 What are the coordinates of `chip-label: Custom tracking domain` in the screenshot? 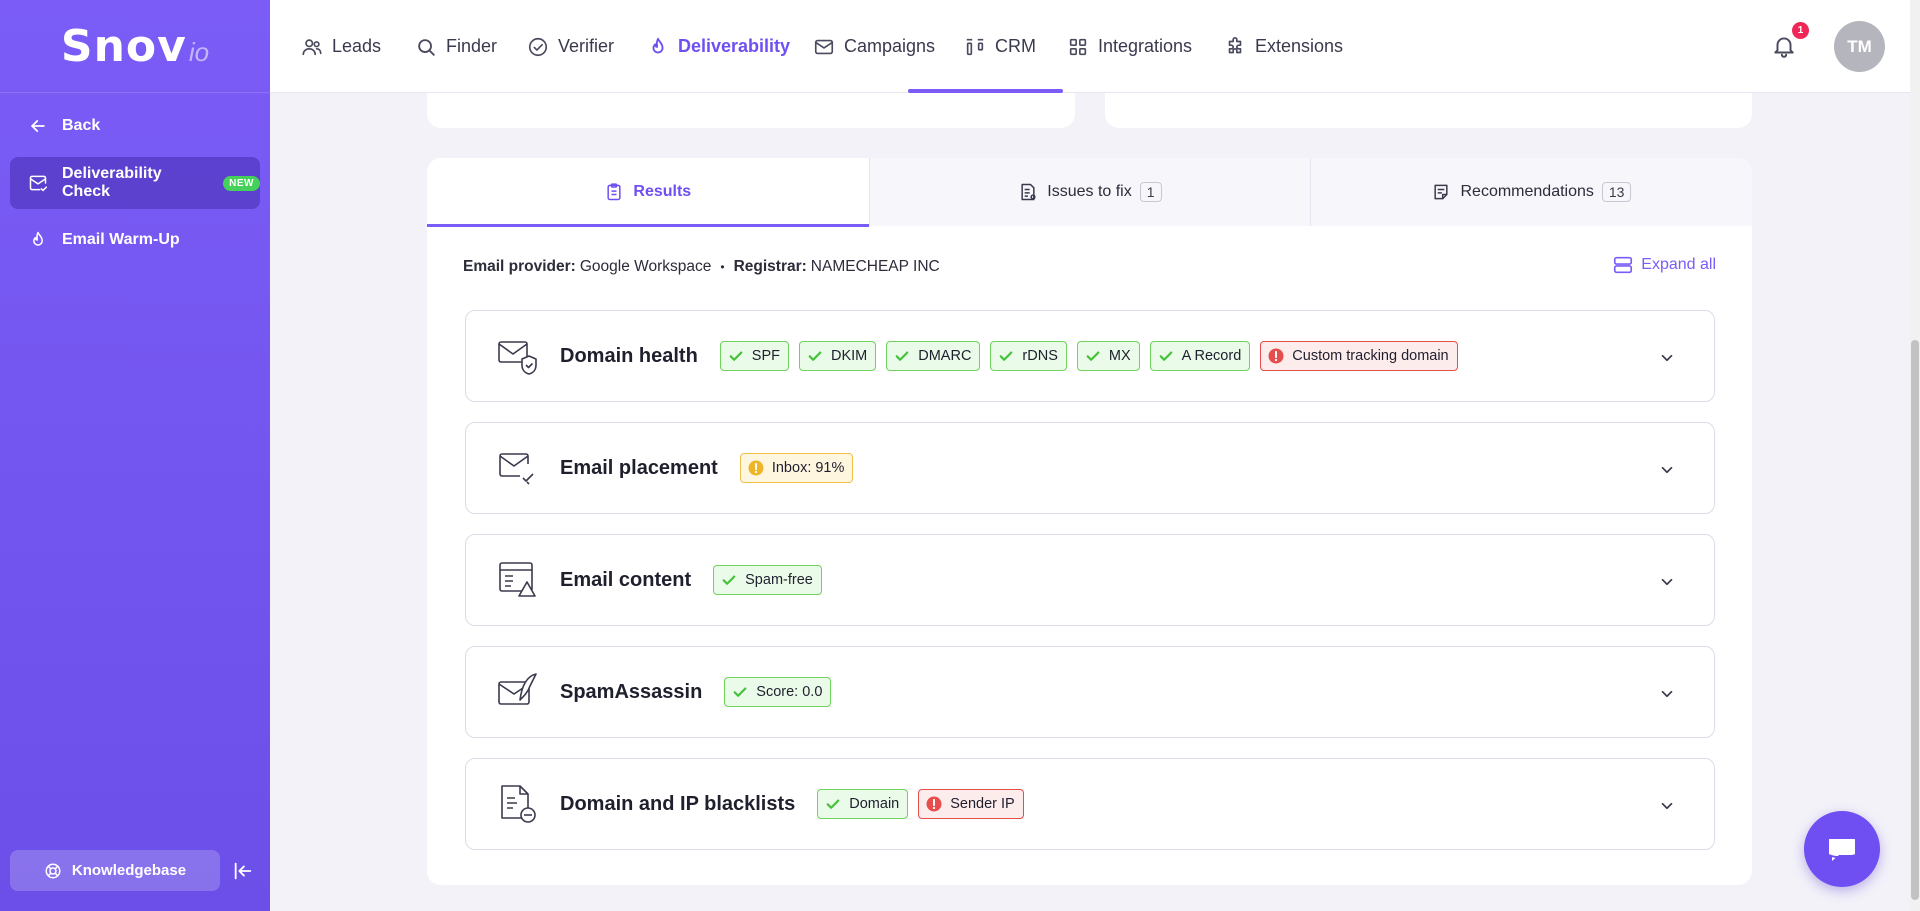 It's located at (1370, 356).